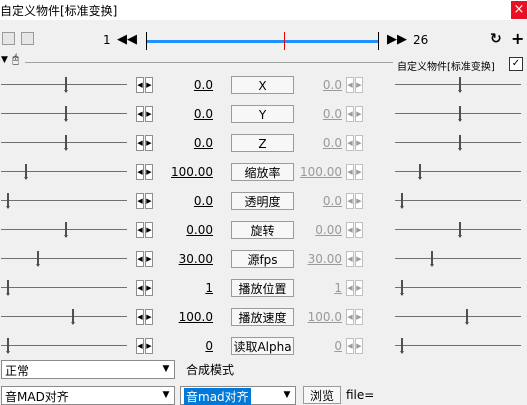 This screenshot has height=405, width=527. What do you see at coordinates (262, 288) in the screenshot?
I see `param-name-button: 播放位置` at bounding box center [262, 288].